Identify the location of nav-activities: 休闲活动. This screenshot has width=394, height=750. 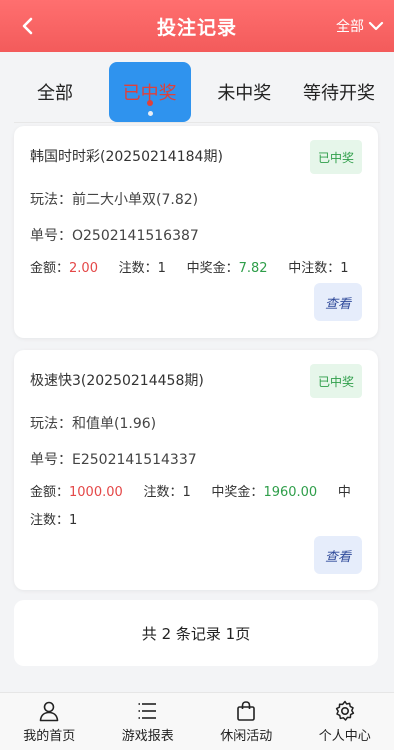
(246, 721).